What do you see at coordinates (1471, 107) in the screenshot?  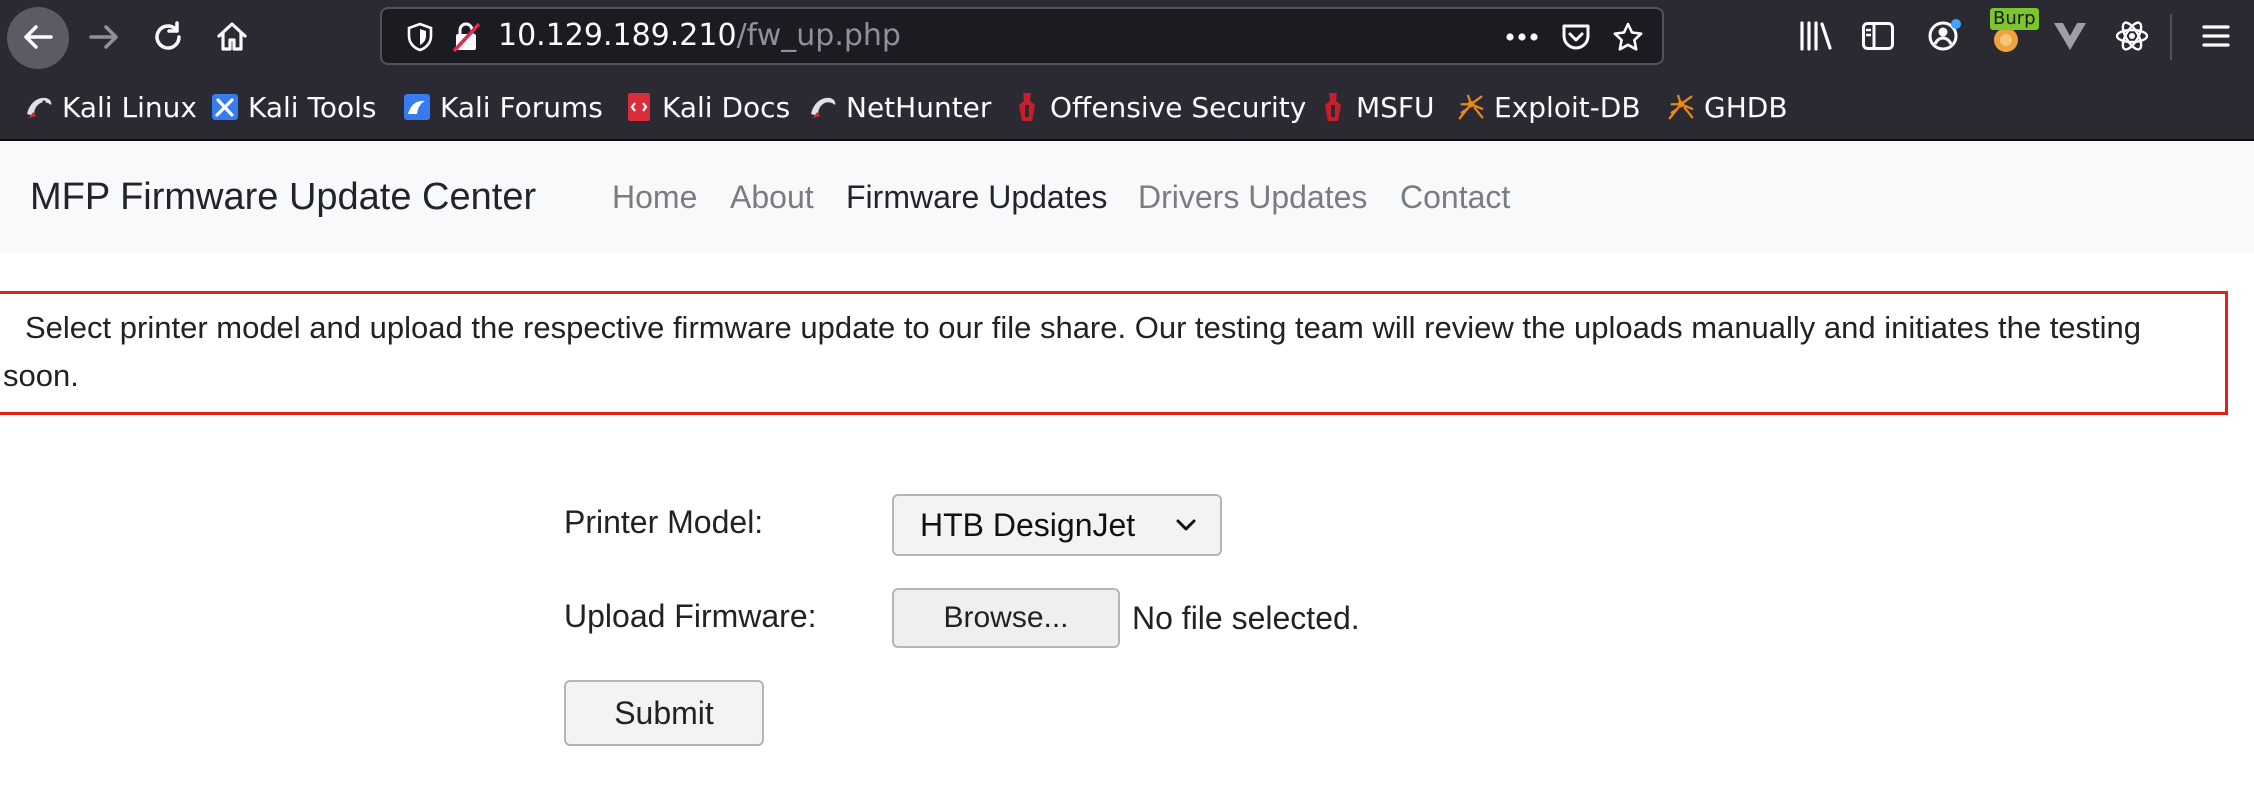 I see `exploit-db-icon` at bounding box center [1471, 107].